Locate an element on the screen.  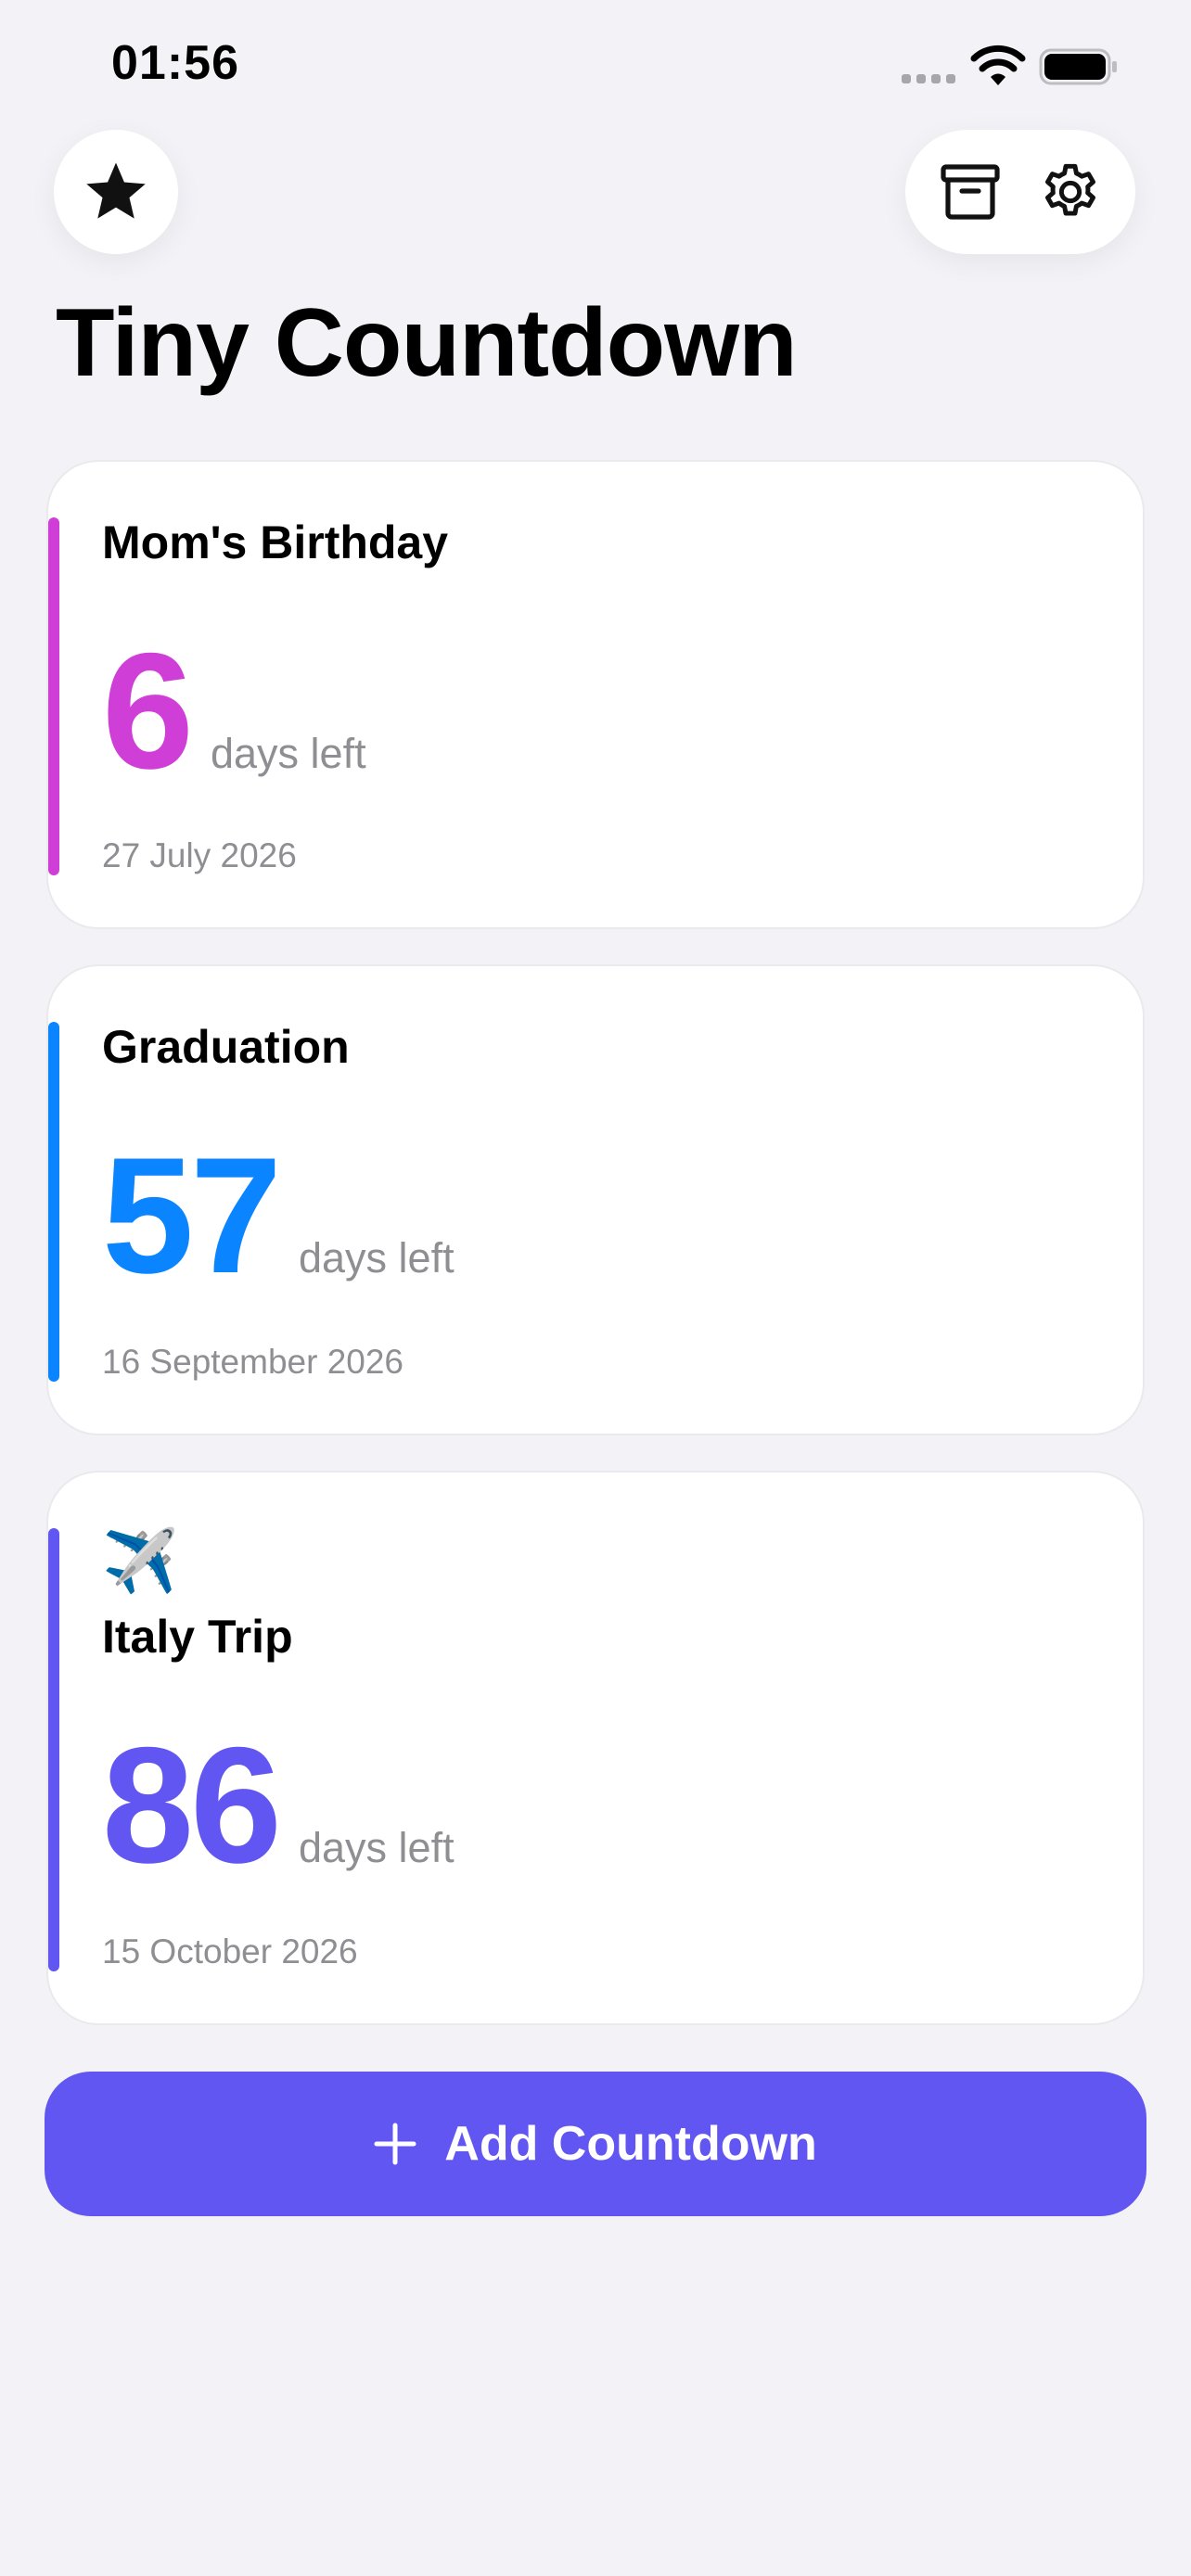
settings-button is located at coordinates (1070, 191).